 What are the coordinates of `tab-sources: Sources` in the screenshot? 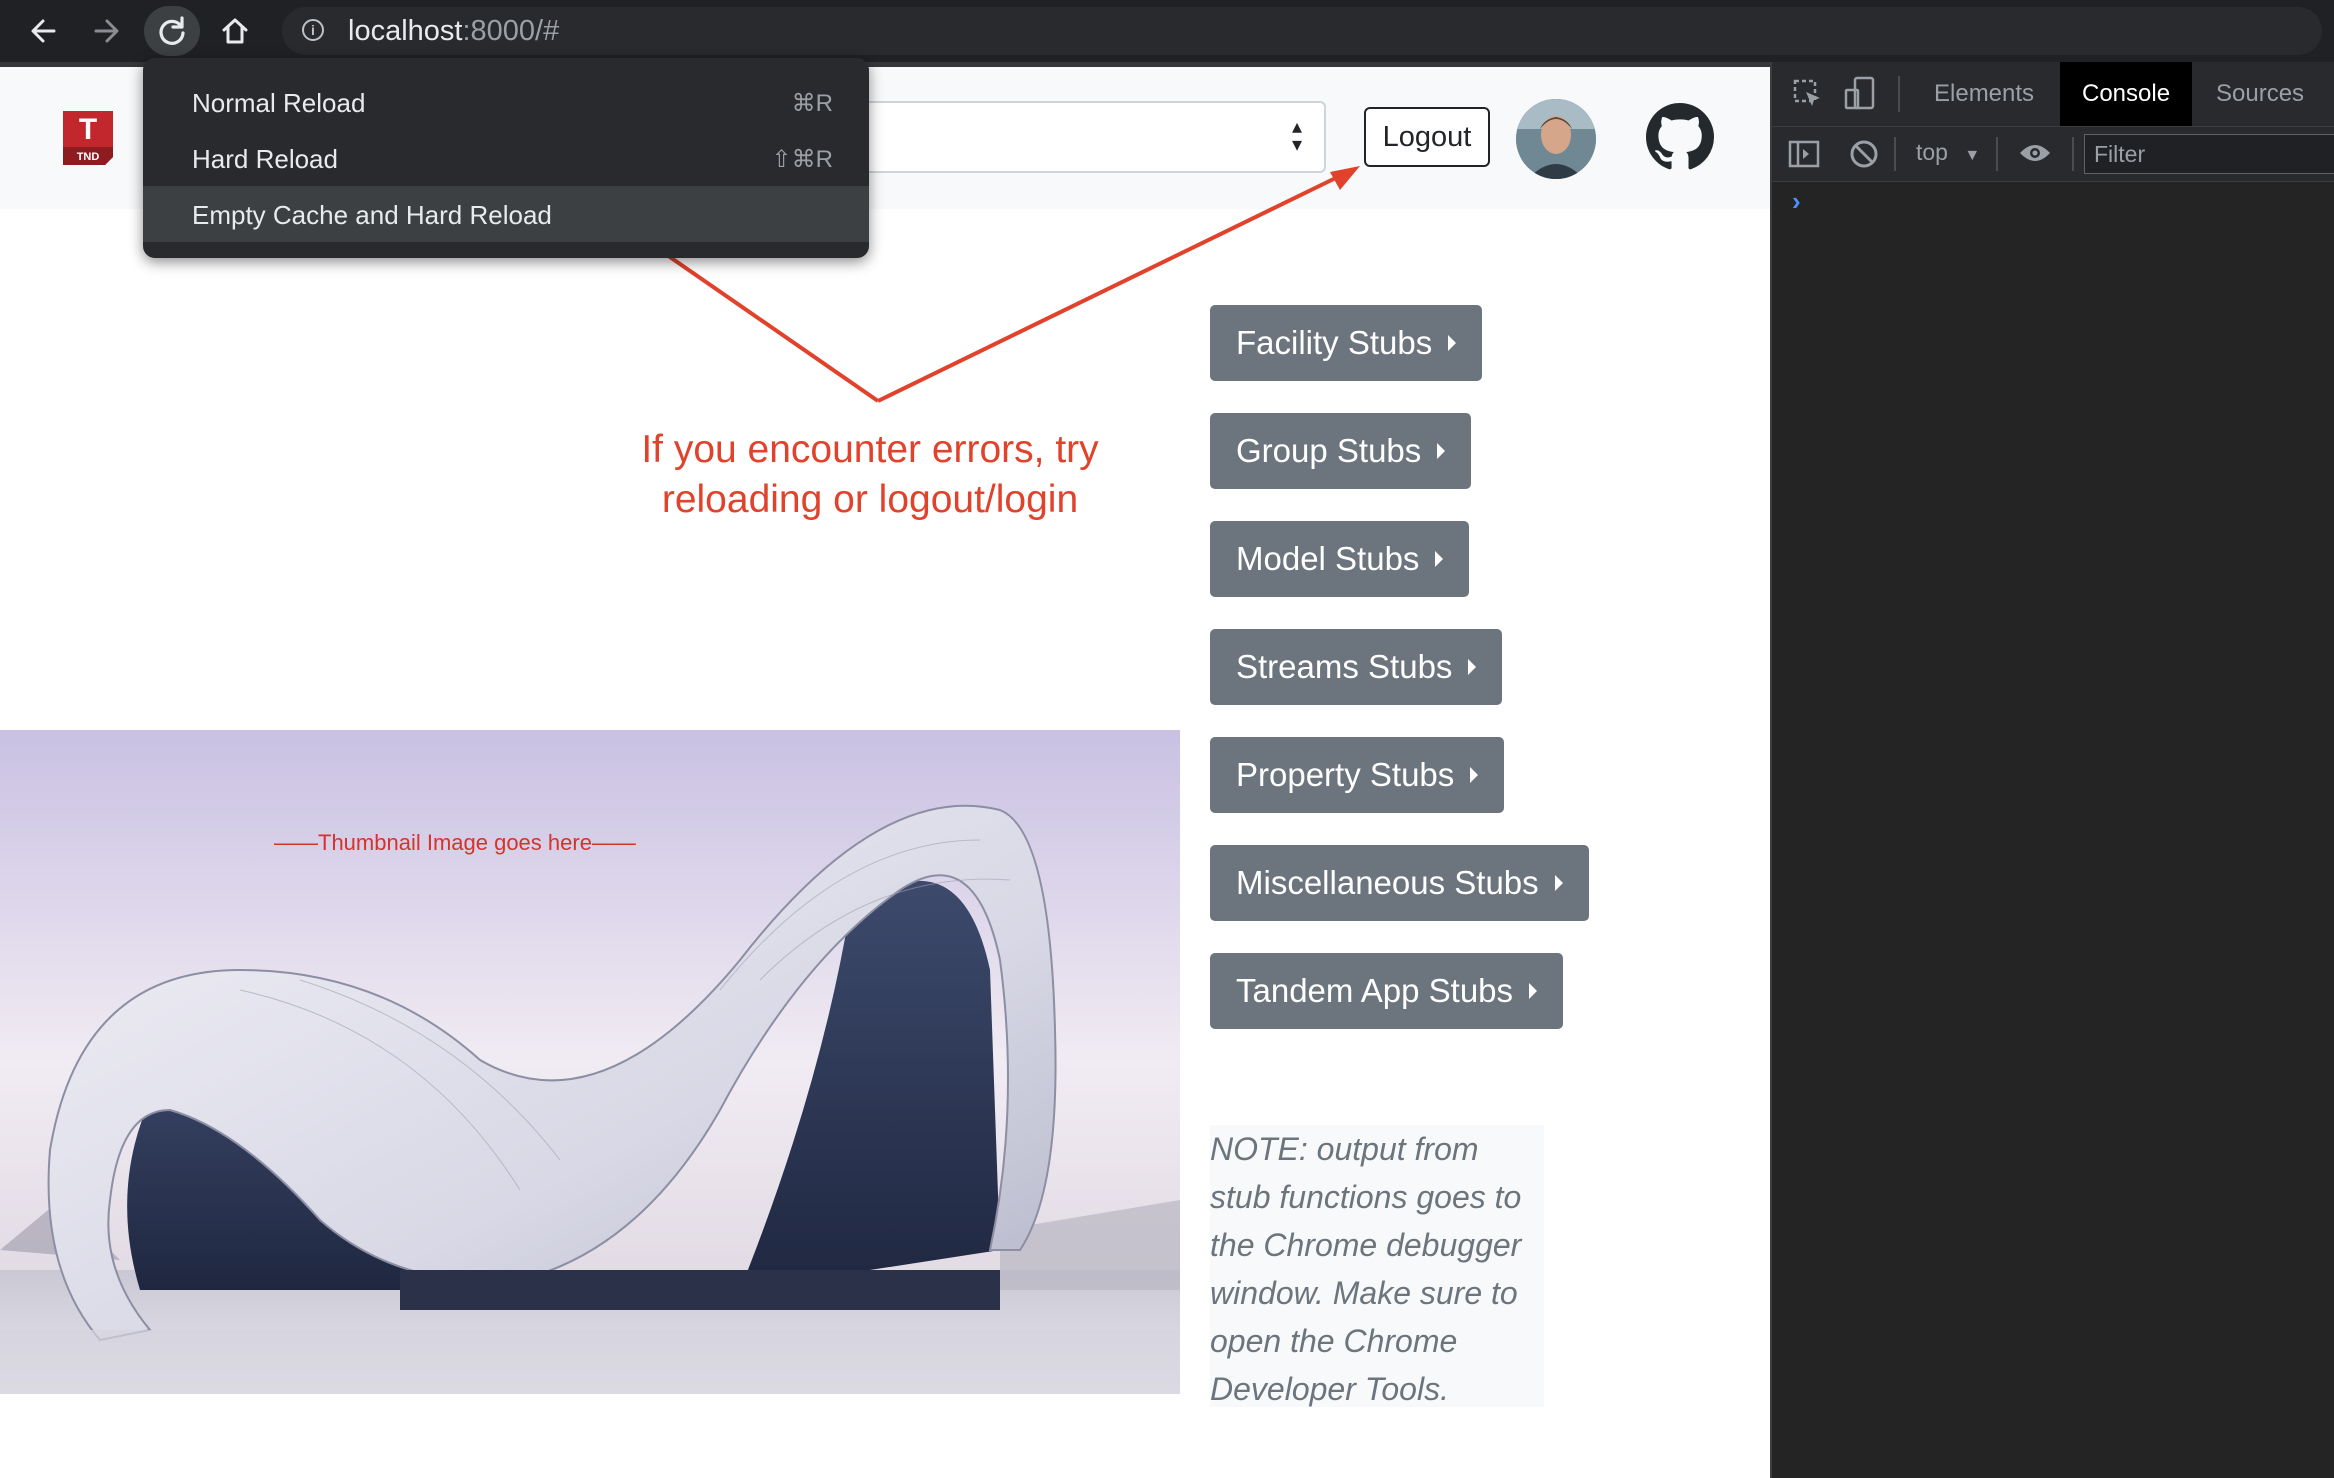 It's located at (2260, 94).